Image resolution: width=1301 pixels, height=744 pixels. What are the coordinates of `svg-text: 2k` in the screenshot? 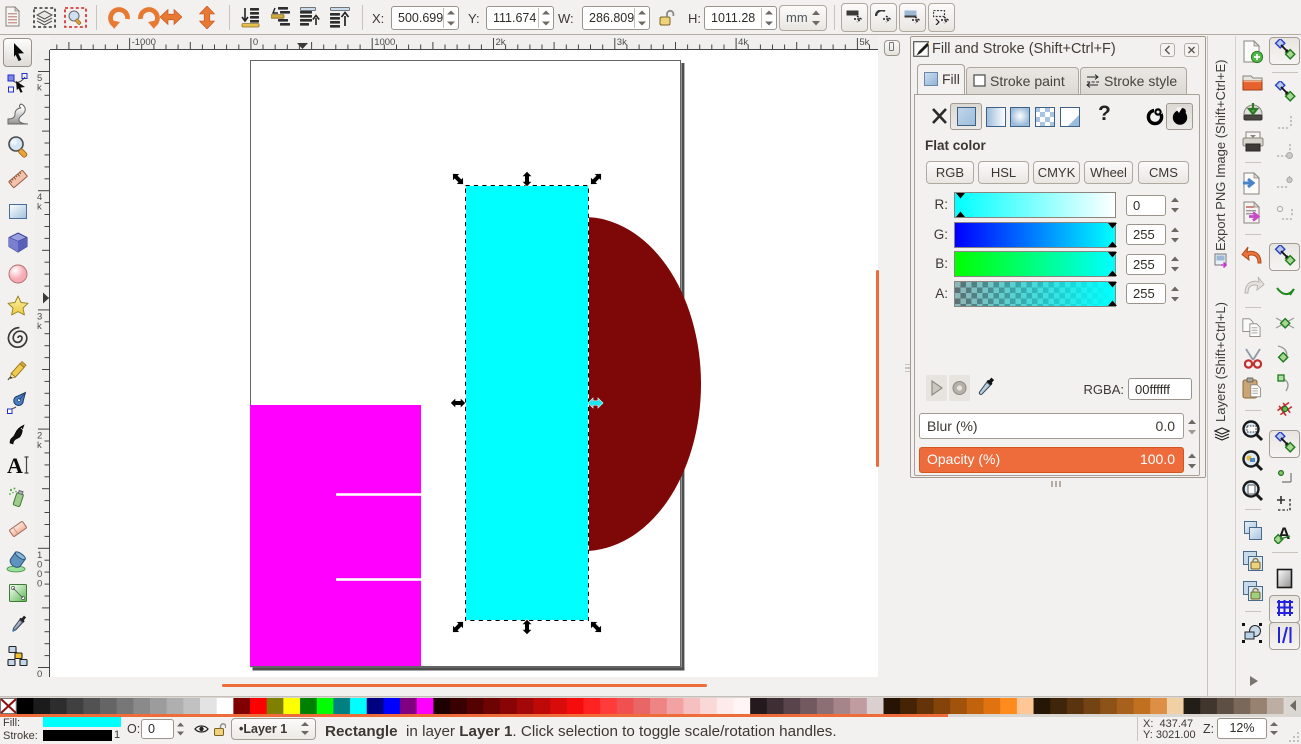 It's located at (501, 42).